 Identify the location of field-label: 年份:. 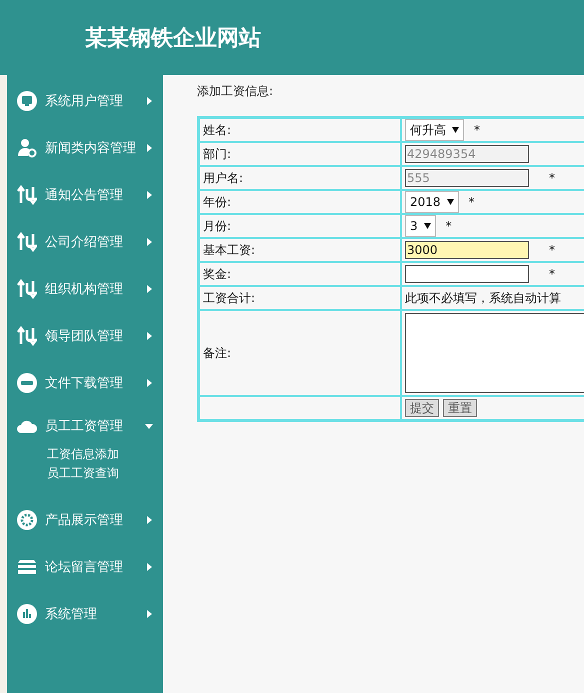
(217, 202).